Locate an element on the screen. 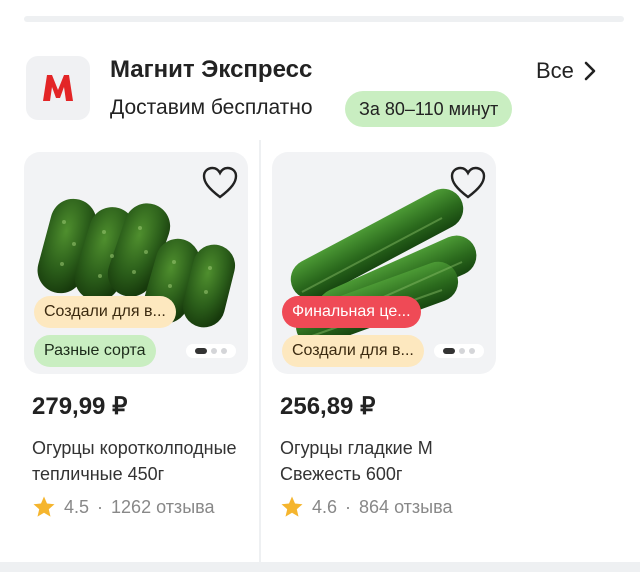 The image size is (640, 572). product-rating: 4.6 · 864 отзыва is located at coordinates (384, 507).